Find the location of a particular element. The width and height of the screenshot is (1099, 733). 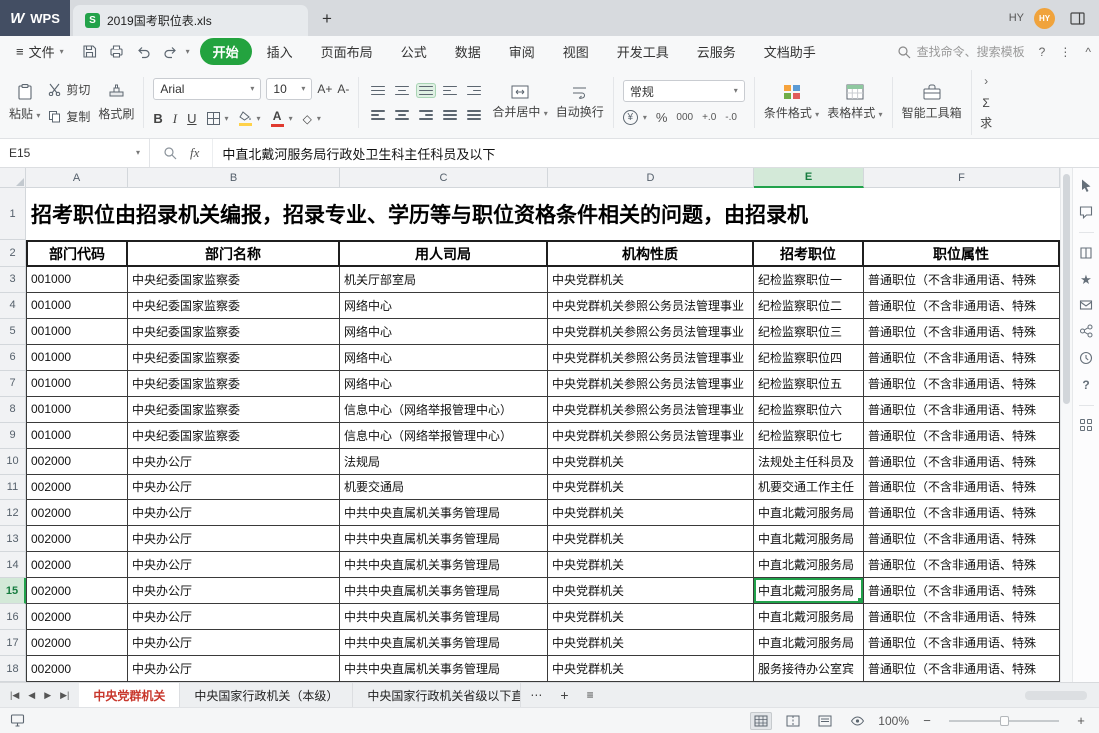

cut-button: 剪切 is located at coordinates (69, 89).